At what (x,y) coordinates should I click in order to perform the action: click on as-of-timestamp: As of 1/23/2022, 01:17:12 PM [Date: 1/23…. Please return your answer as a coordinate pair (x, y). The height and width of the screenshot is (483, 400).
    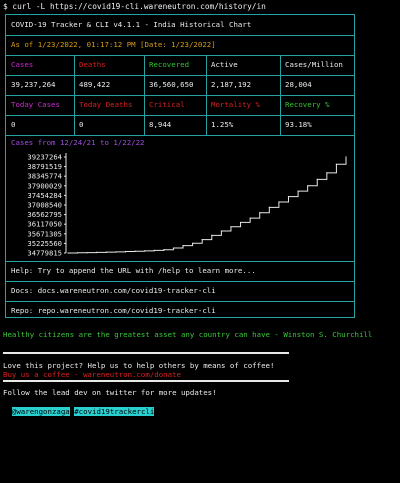
    Looking at the image, I should click on (113, 44).